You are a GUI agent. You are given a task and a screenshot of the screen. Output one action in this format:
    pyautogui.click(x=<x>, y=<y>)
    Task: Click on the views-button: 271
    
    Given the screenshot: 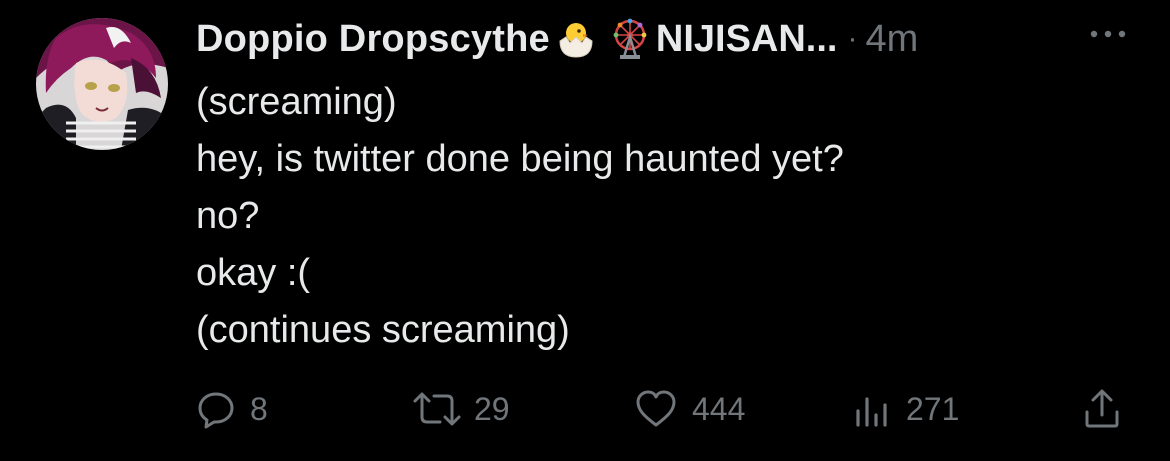 What is the action you would take?
    pyautogui.click(x=905, y=409)
    